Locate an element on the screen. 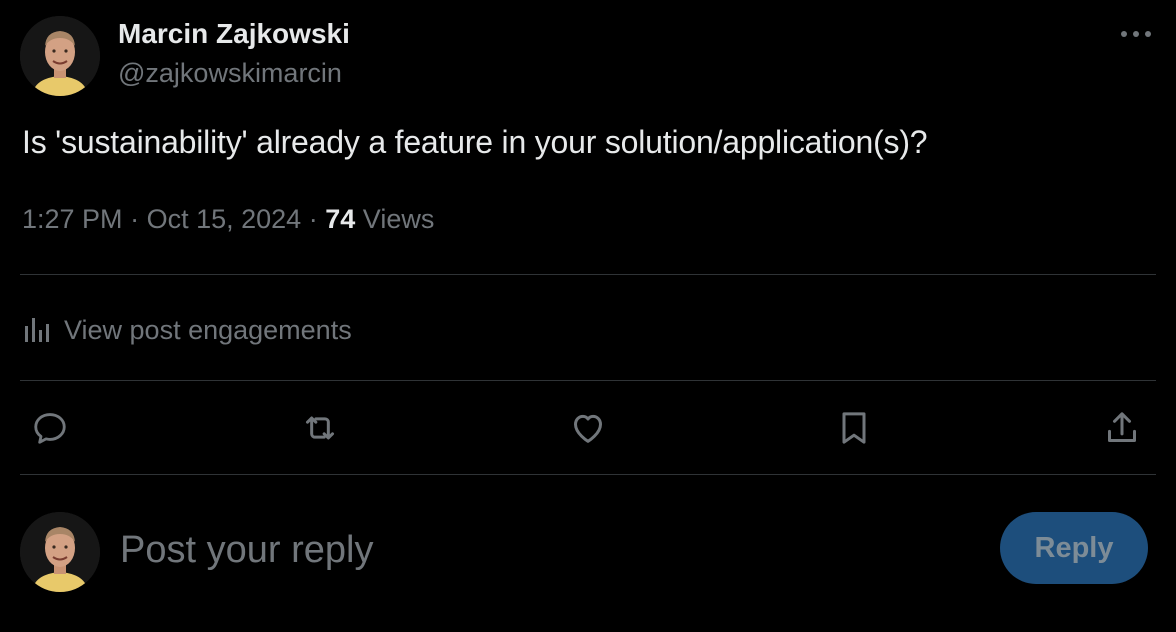 This screenshot has height=632, width=1176. share-icon is located at coordinates (1122, 427).